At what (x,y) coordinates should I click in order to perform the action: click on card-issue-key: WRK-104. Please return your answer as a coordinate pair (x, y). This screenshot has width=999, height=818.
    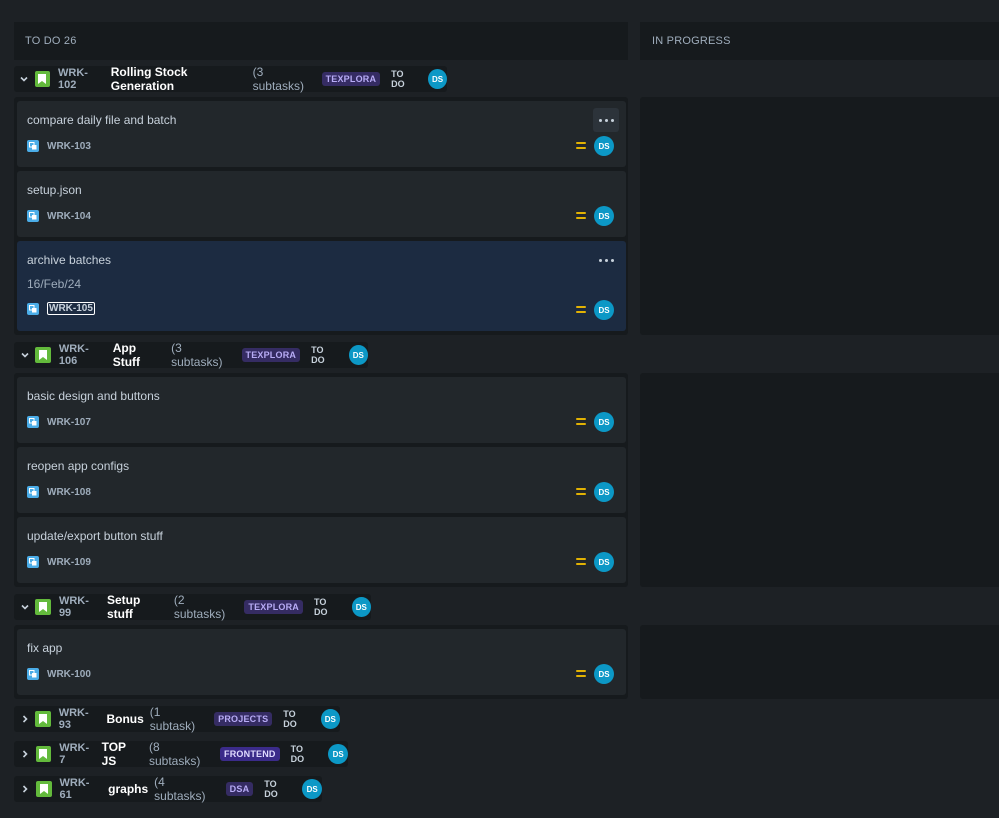
    Looking at the image, I should click on (69, 216).